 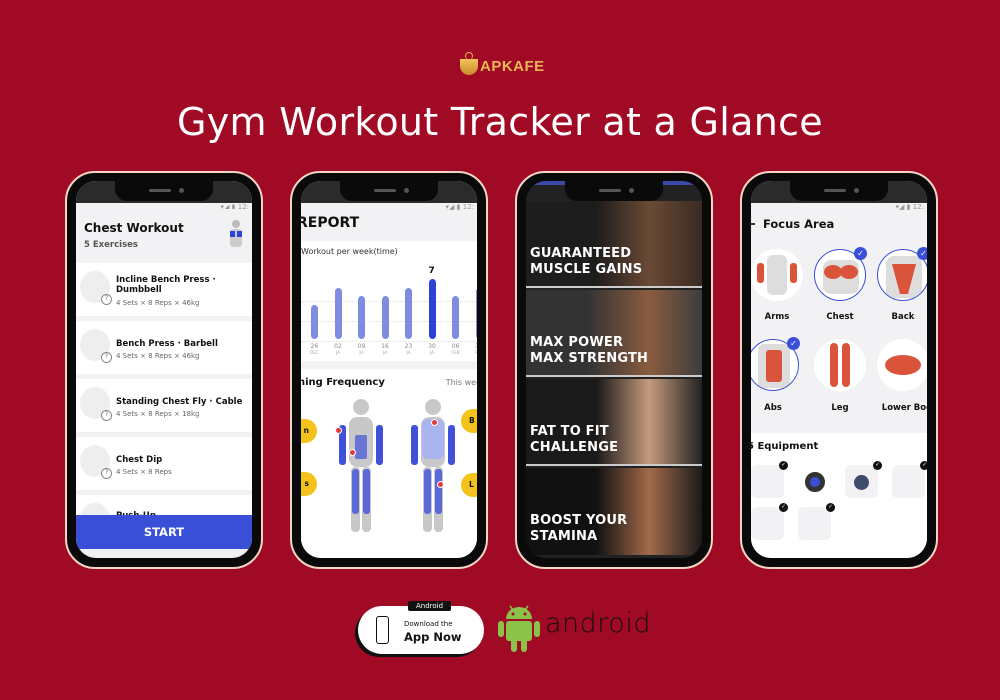 I want to click on workout-header: Chest Workout 5 Exercises, so click(x=164, y=235).